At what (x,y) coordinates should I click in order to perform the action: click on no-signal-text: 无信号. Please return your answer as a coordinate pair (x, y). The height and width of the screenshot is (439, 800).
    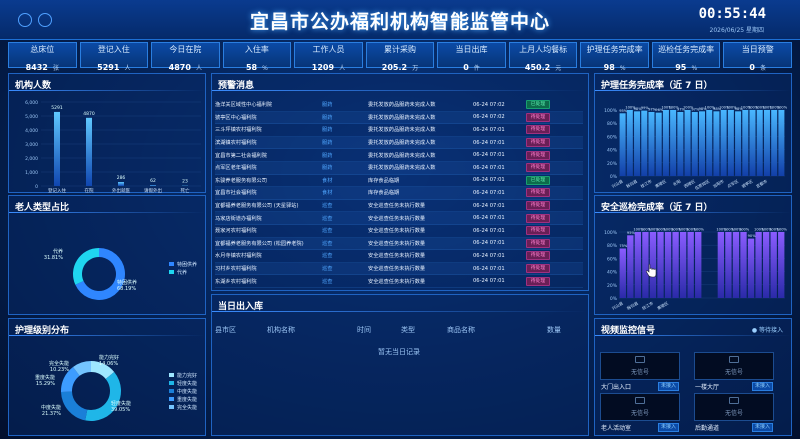
    Looking at the image, I should click on (733, 413).